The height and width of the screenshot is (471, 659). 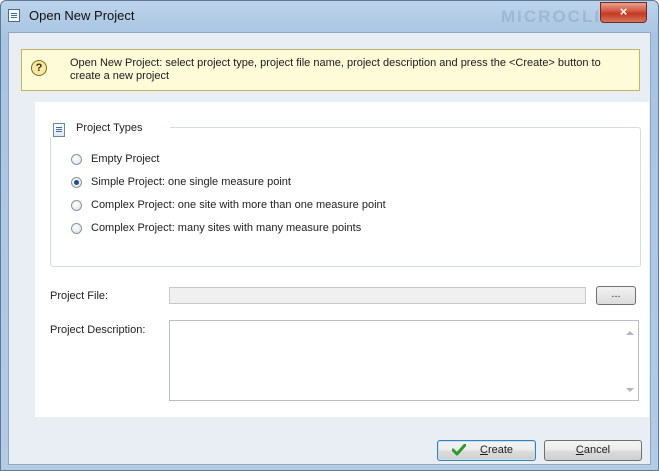 What do you see at coordinates (496, 450) in the screenshot?
I see `create-button-label: Create` at bounding box center [496, 450].